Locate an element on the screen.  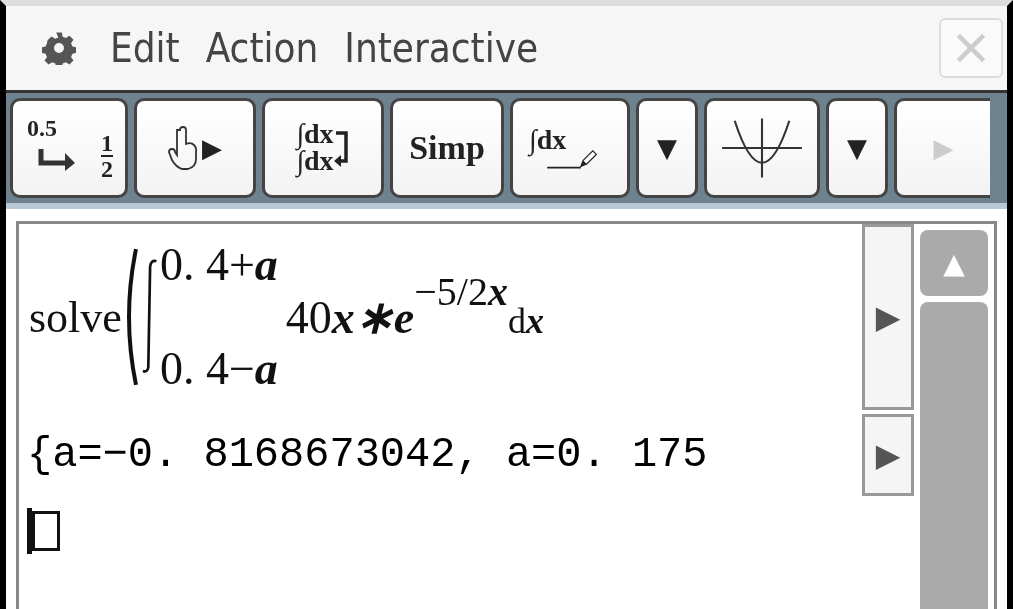
menu-item: Edit is located at coordinates (145, 48).